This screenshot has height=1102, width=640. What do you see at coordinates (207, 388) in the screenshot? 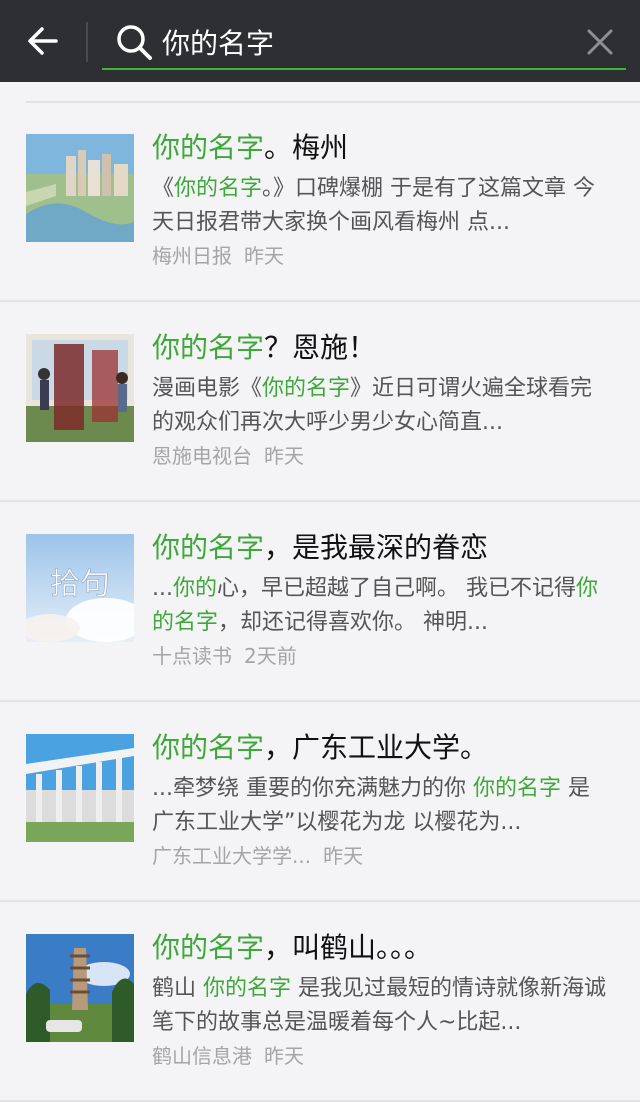
I see `desc-text: 漫画电影《` at bounding box center [207, 388].